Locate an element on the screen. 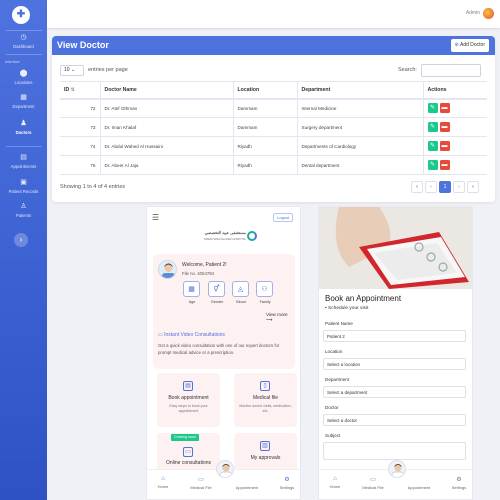 The height and width of the screenshot is (500, 500). sidebar-item-label: Patients is located at coordinates (23, 215).